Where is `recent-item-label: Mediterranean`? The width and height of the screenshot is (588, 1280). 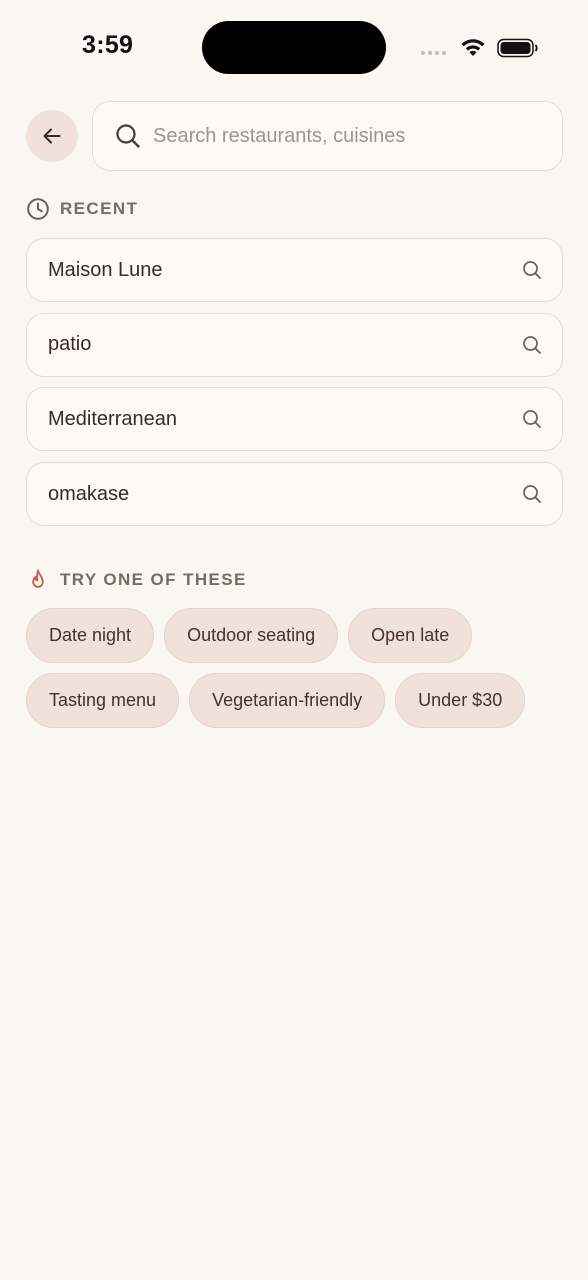 recent-item-label: Mediterranean is located at coordinates (112, 418).